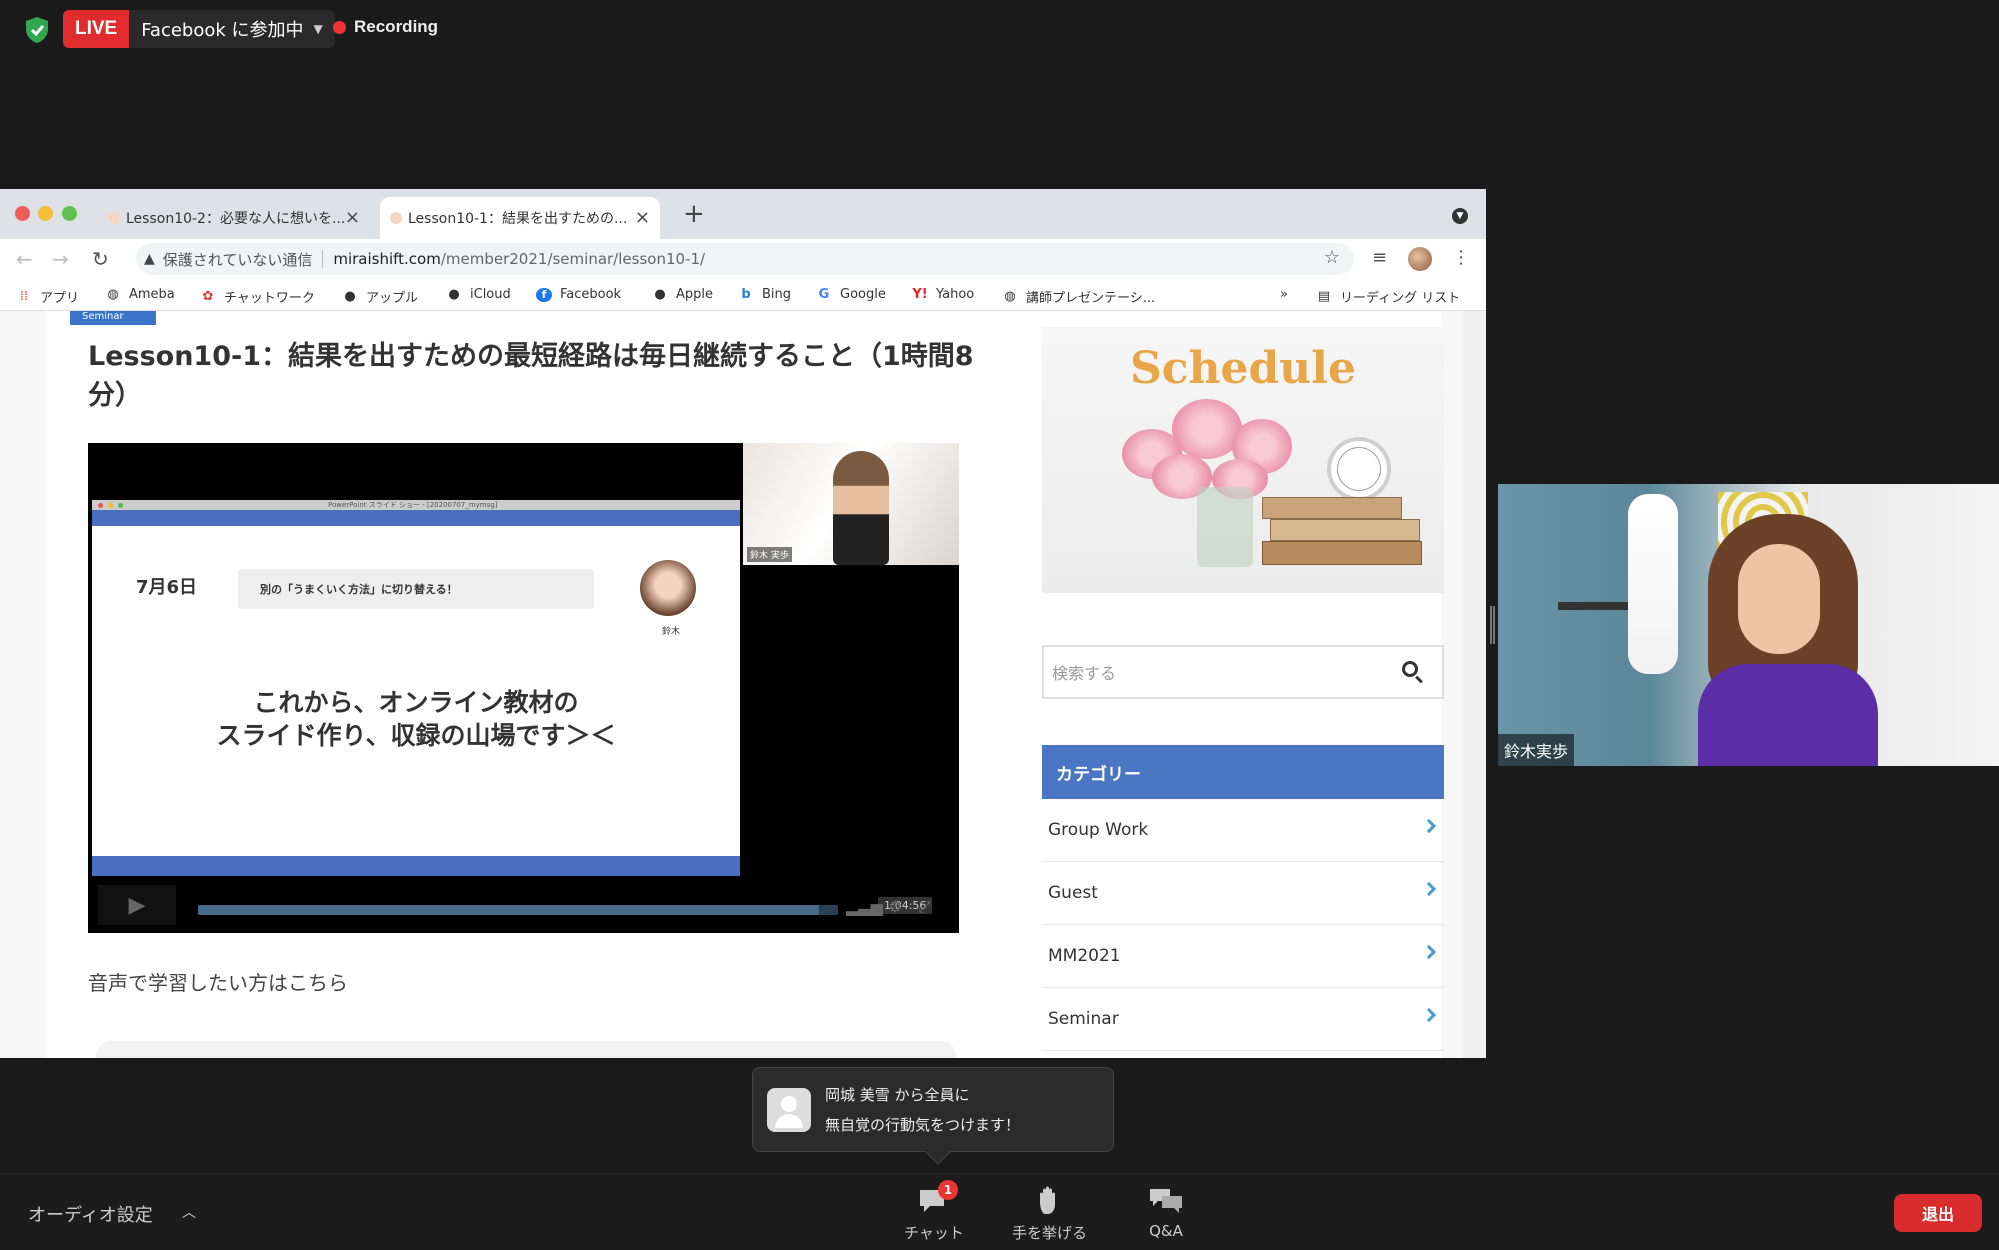 The width and height of the screenshot is (1999, 1250). Describe the element at coordinates (1460, 216) in the screenshot. I see `tab-search-icon: ▼` at that location.